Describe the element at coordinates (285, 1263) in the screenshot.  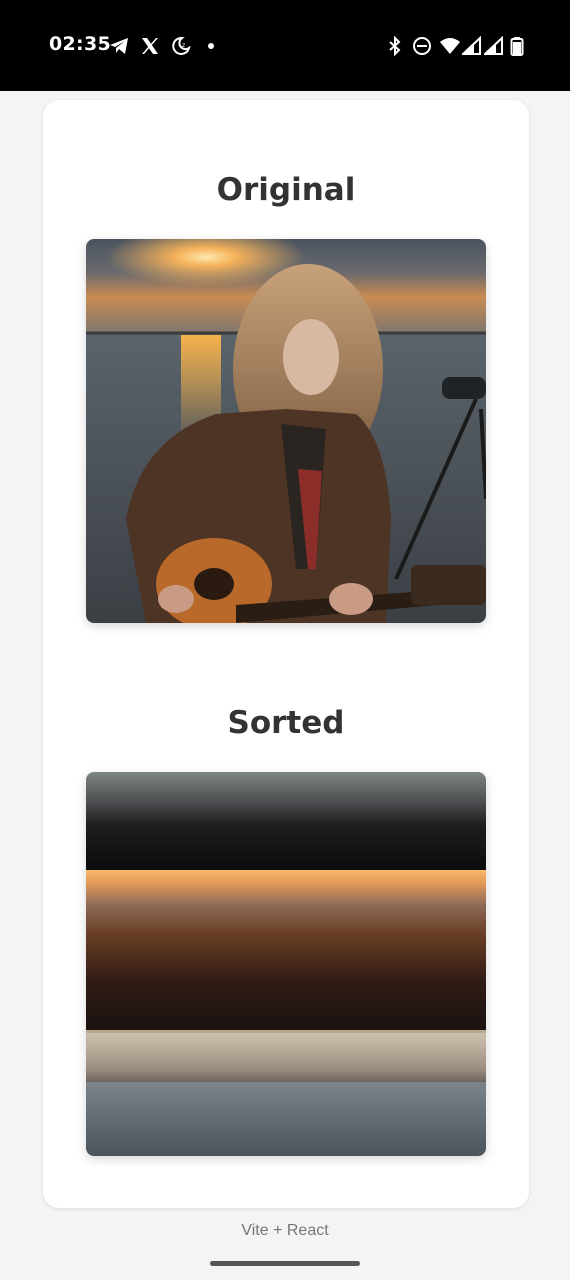
I see `home-indicator` at that location.